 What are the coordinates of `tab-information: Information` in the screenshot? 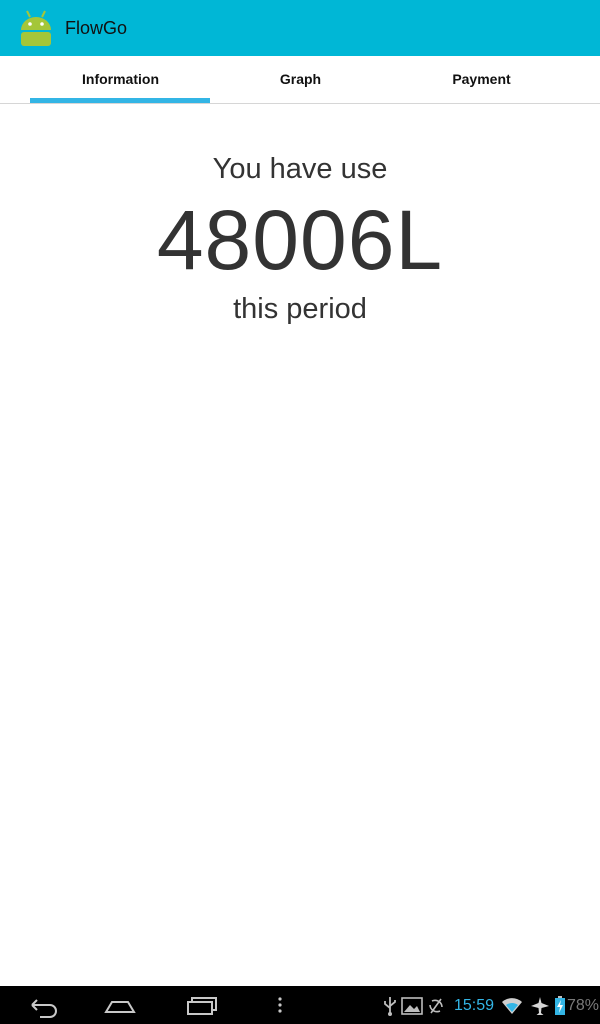 It's located at (120, 79).